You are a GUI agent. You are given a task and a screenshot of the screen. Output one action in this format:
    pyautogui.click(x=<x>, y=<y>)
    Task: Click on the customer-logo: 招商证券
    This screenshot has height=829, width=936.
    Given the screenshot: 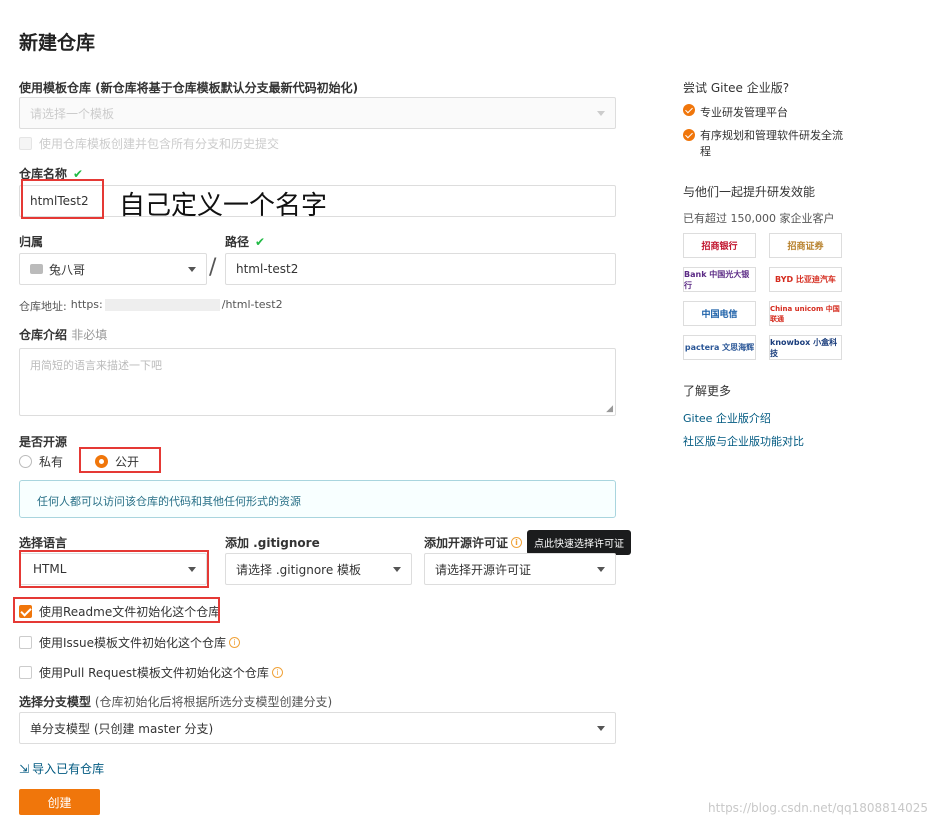 What is the action you would take?
    pyautogui.click(x=805, y=245)
    